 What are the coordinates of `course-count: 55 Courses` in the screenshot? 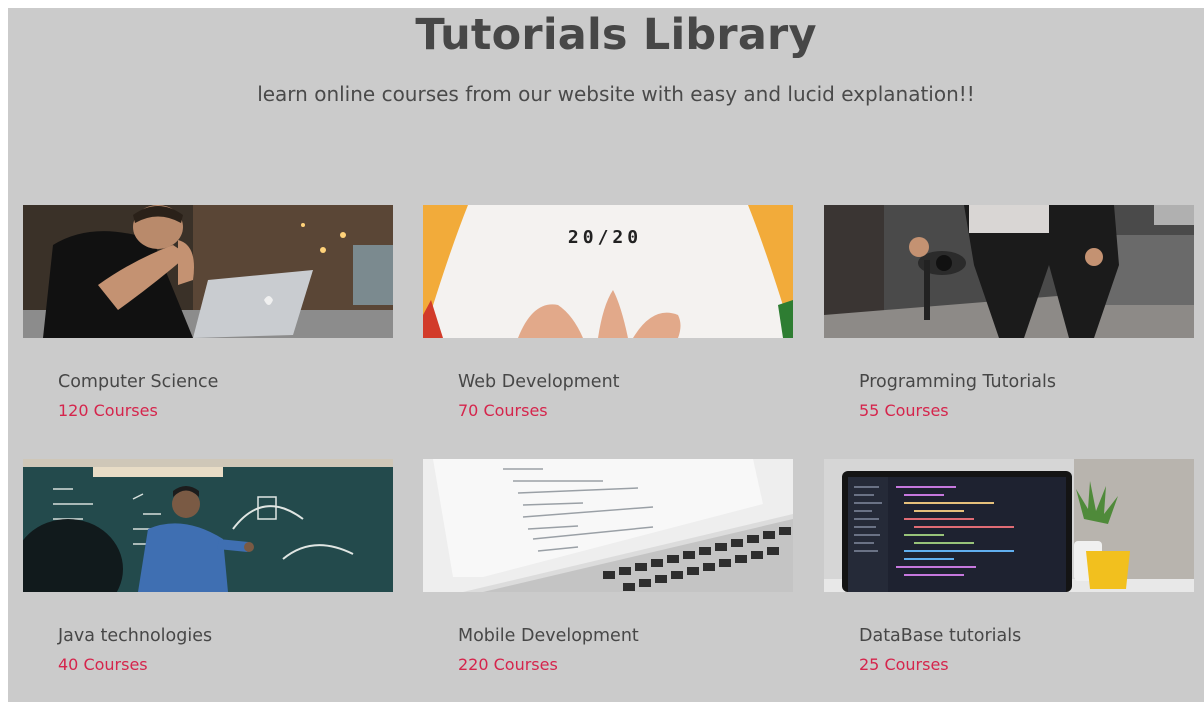 It's located at (904, 410).